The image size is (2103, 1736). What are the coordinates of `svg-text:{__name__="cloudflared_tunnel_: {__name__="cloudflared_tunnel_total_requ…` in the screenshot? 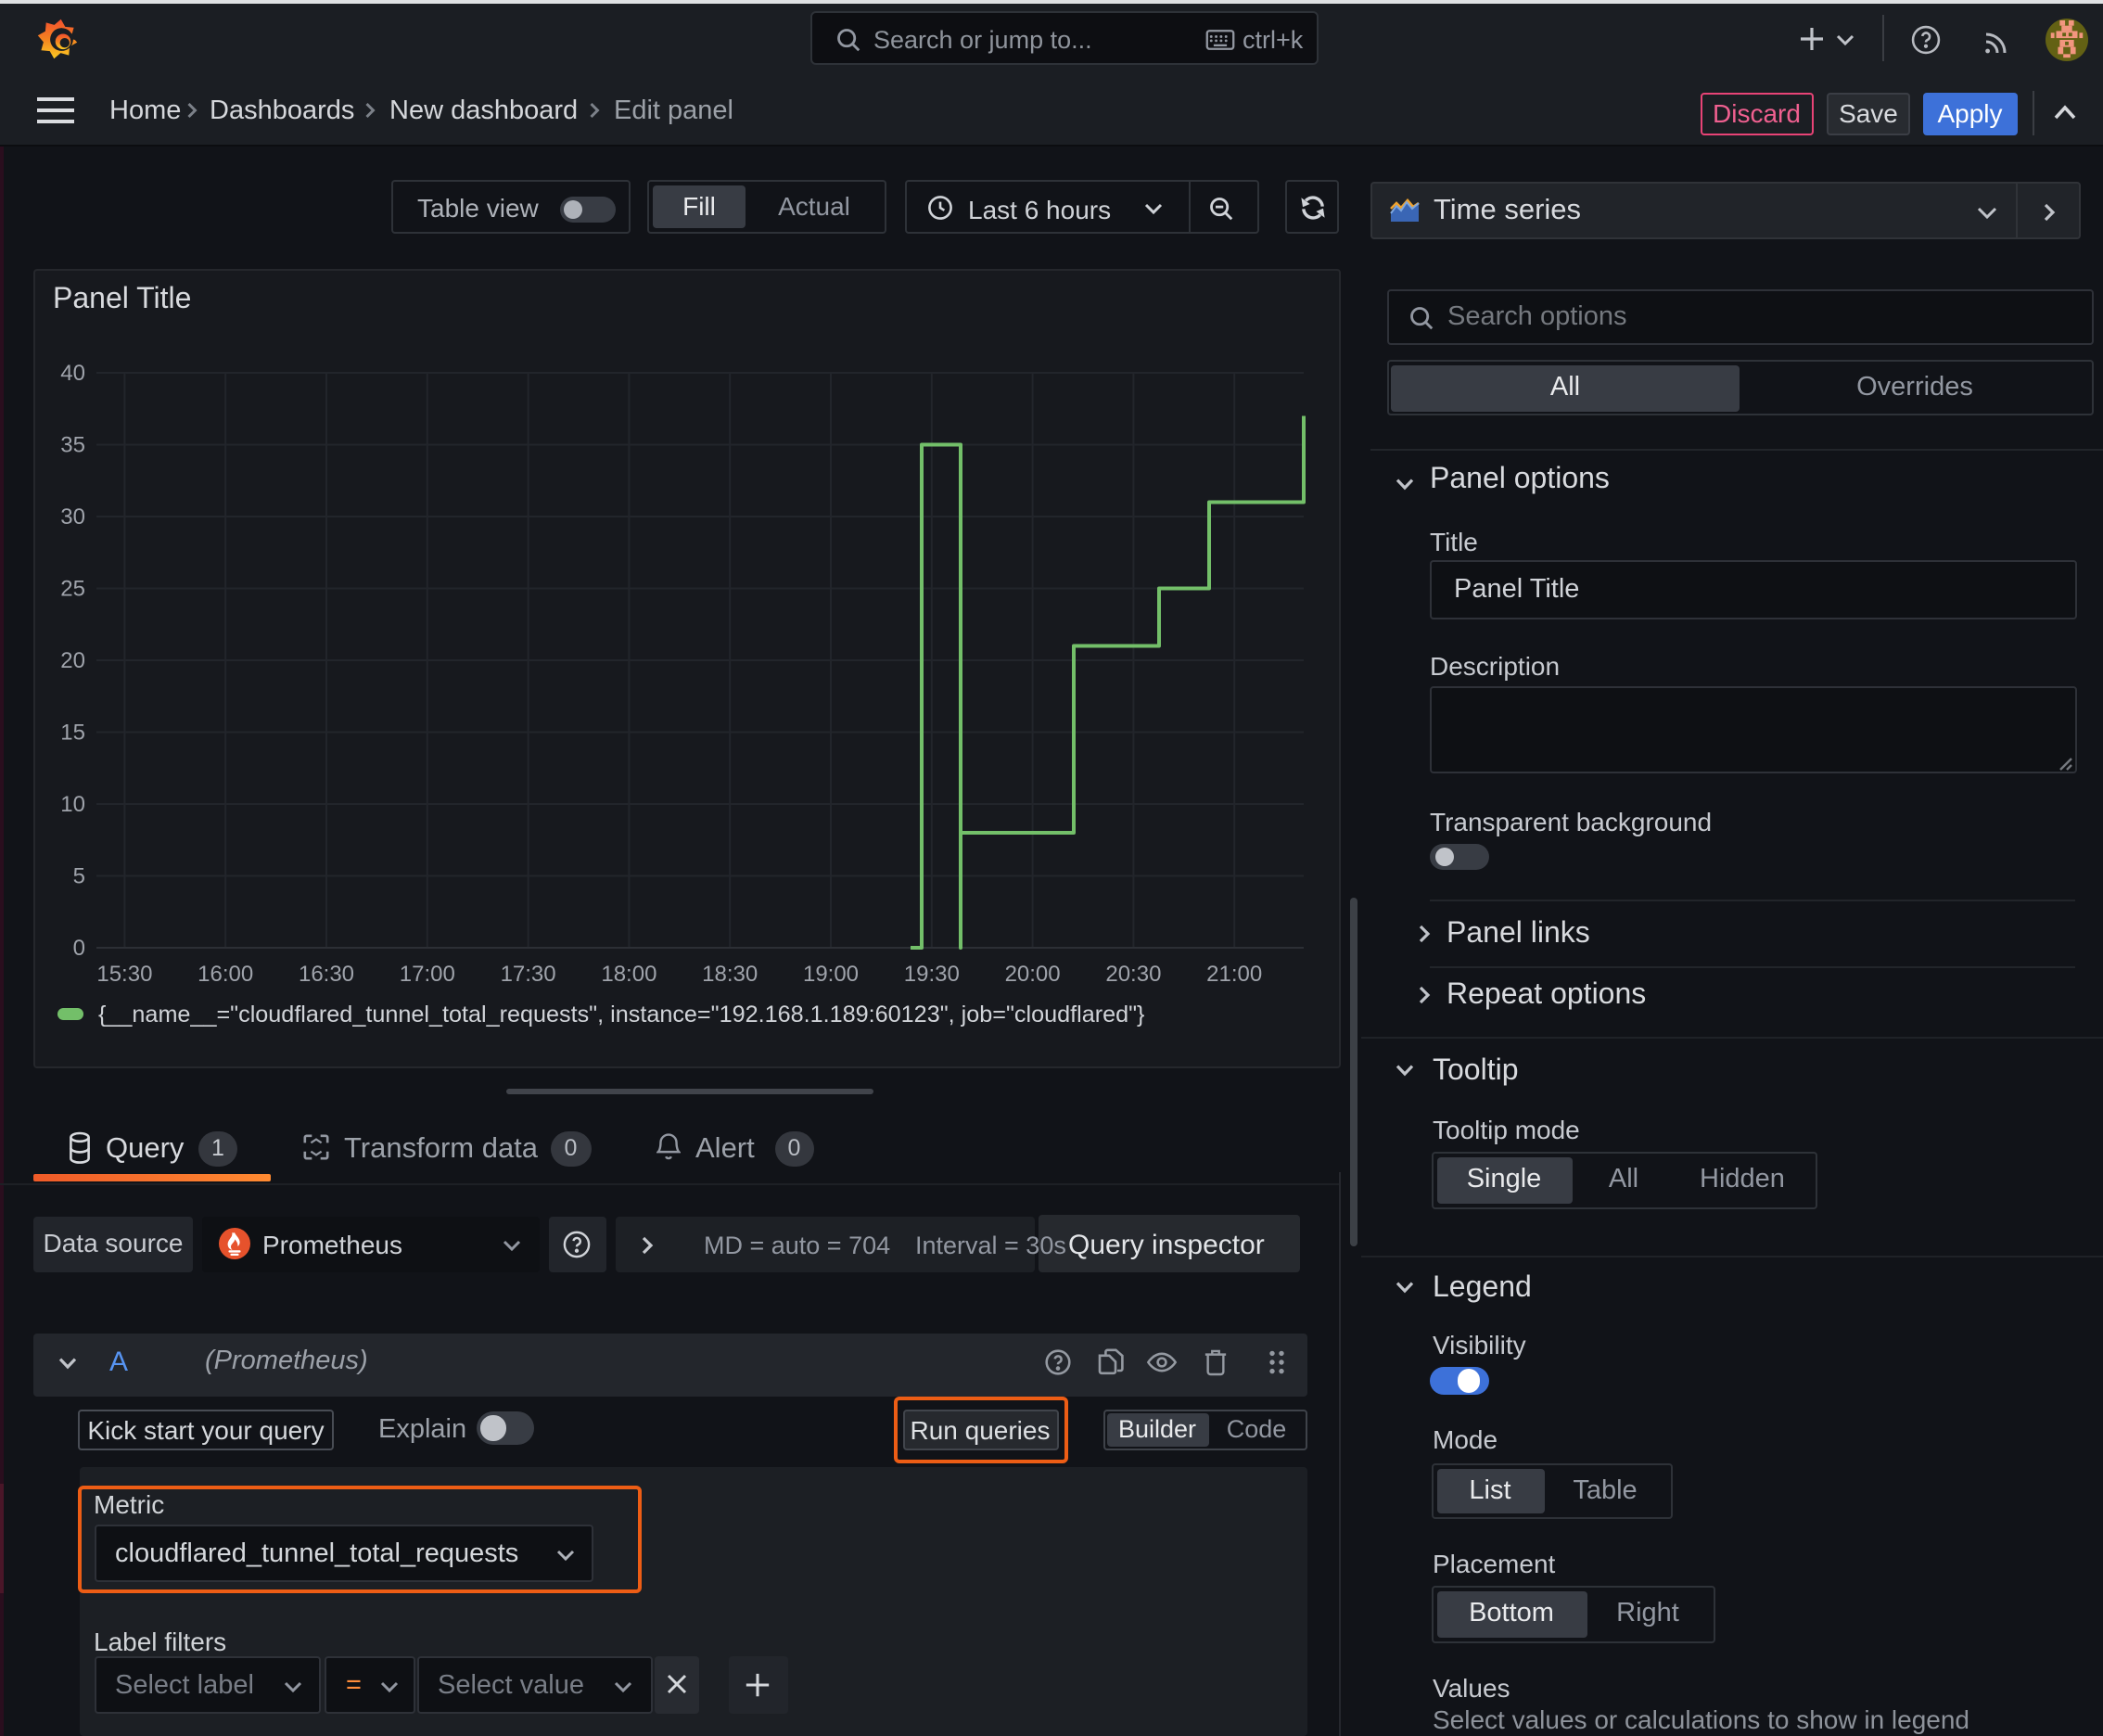 It's located at (621, 1014).